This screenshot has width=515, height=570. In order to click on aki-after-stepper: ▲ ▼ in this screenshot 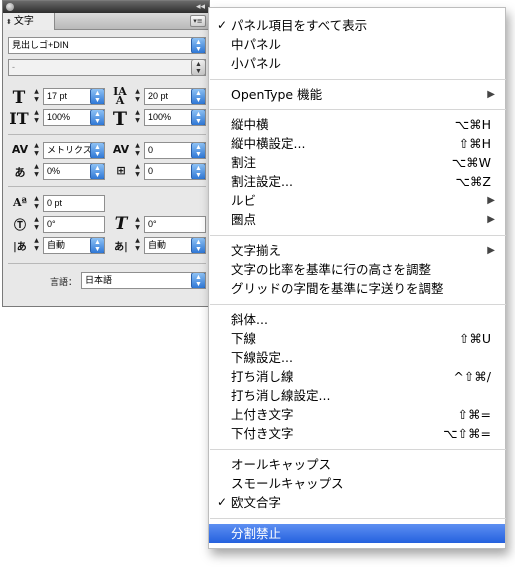, I will do `click(137, 245)`.